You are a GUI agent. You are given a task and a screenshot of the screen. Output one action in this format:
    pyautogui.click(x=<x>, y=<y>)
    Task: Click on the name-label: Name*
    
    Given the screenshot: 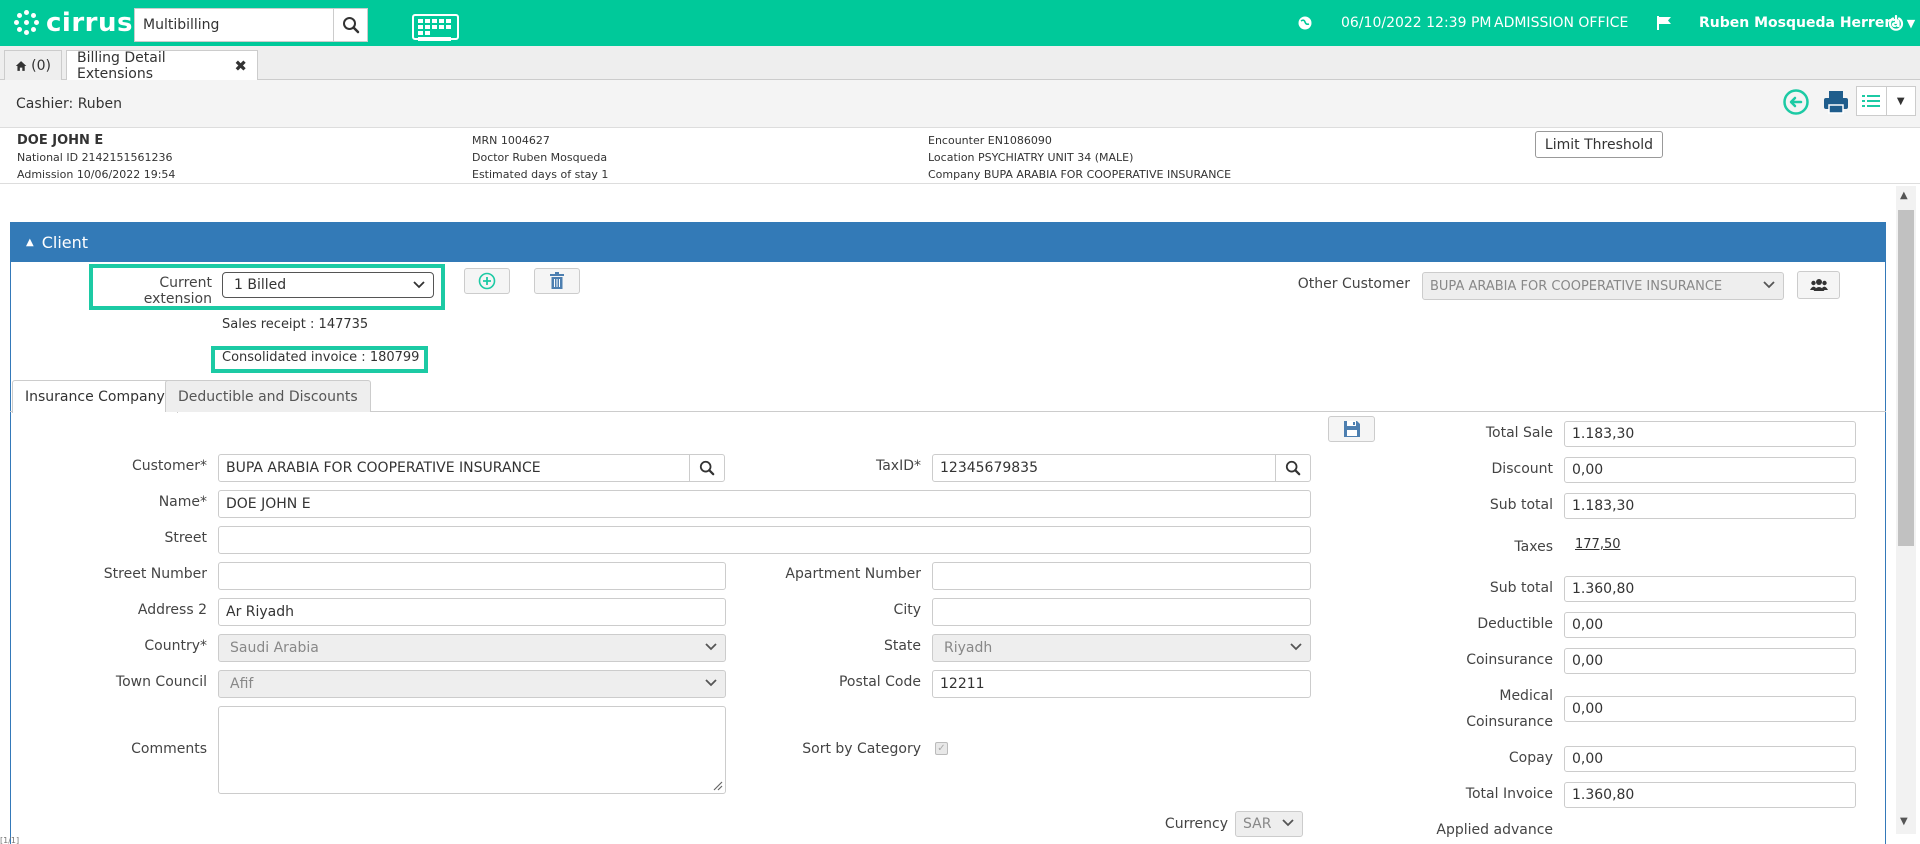 What is the action you would take?
    pyautogui.click(x=182, y=502)
    